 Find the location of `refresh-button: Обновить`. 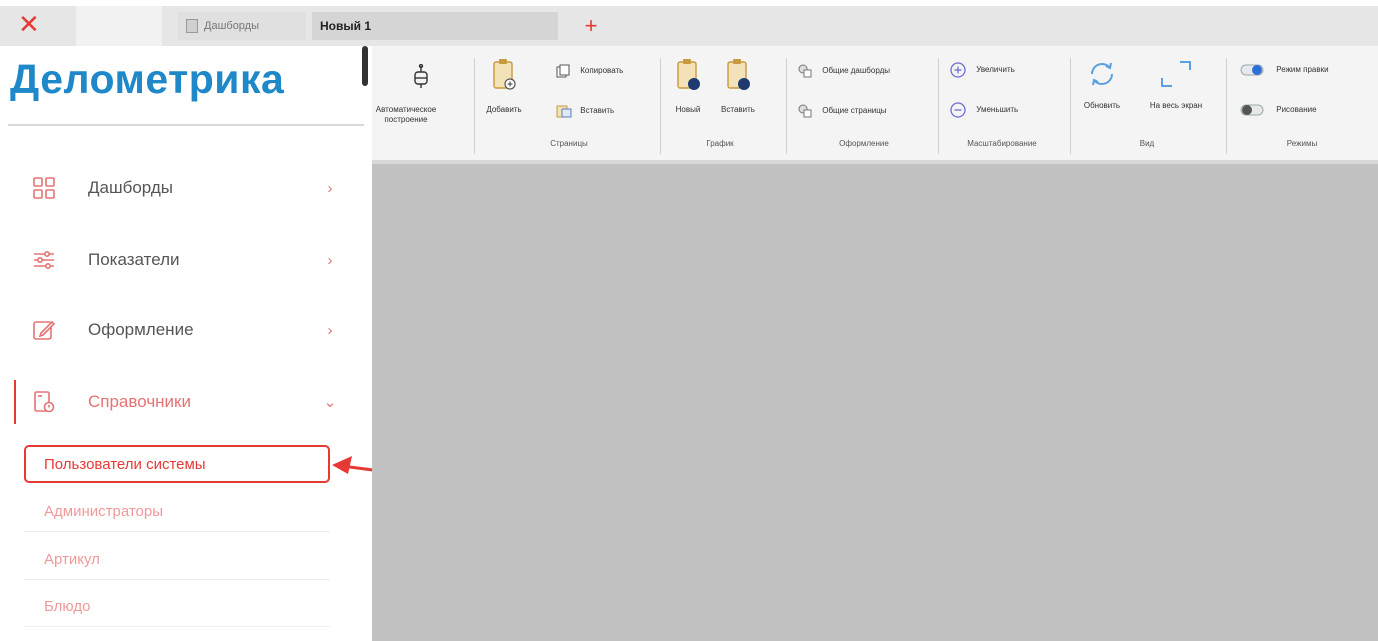

refresh-button: Обновить is located at coordinates (1102, 84).